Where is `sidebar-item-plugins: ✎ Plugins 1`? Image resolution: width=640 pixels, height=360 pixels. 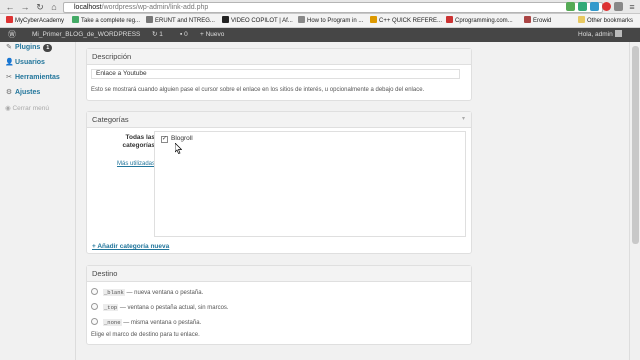 sidebar-item-plugins: ✎ Plugins 1 is located at coordinates (29, 47).